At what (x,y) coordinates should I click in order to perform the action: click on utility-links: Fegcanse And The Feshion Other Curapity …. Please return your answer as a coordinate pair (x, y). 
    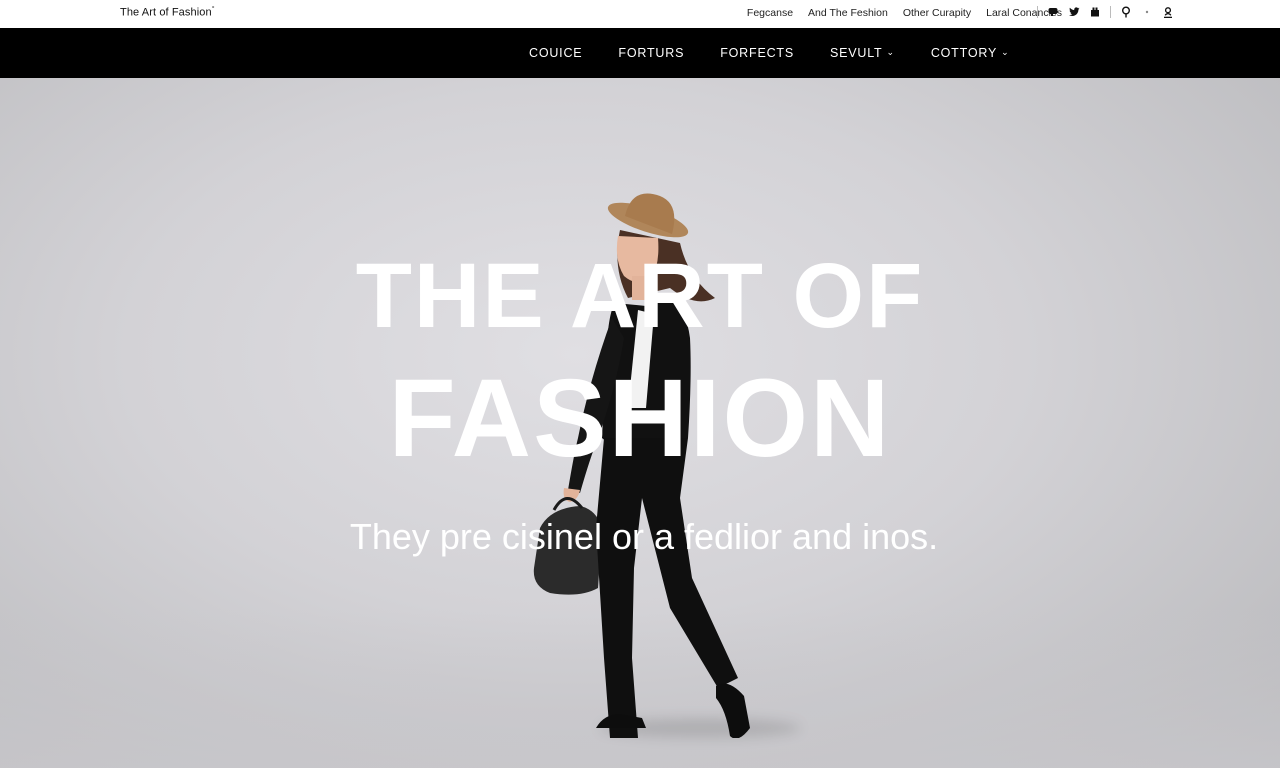
    Looking at the image, I should click on (904, 13).